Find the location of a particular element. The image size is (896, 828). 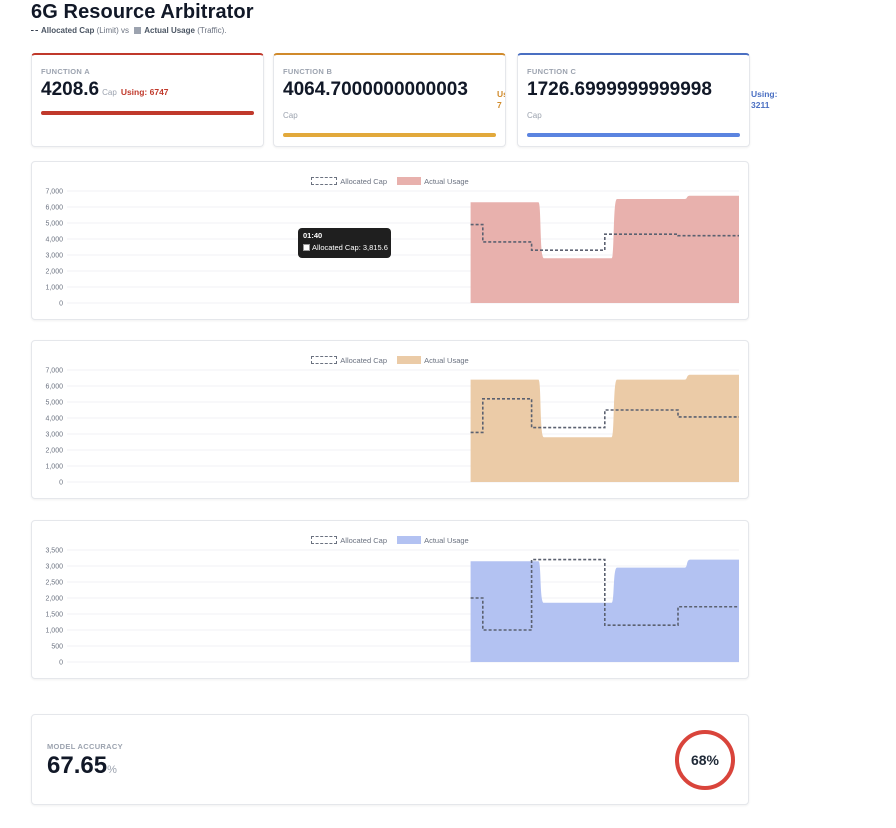

function-a-bar is located at coordinates (147, 113).